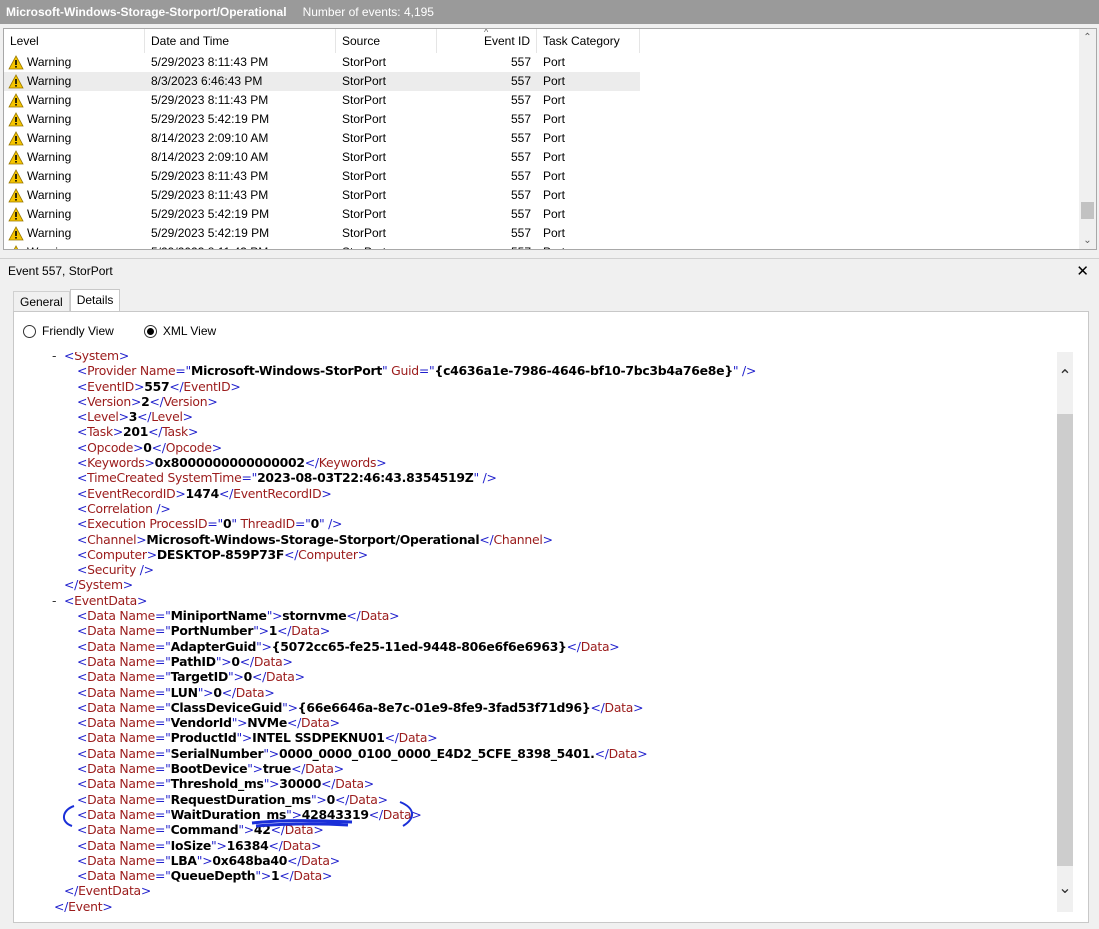  What do you see at coordinates (208, 723) in the screenshot?
I see `xml-data-line: <Data Name="VendorId">NVMe</Data>` at bounding box center [208, 723].